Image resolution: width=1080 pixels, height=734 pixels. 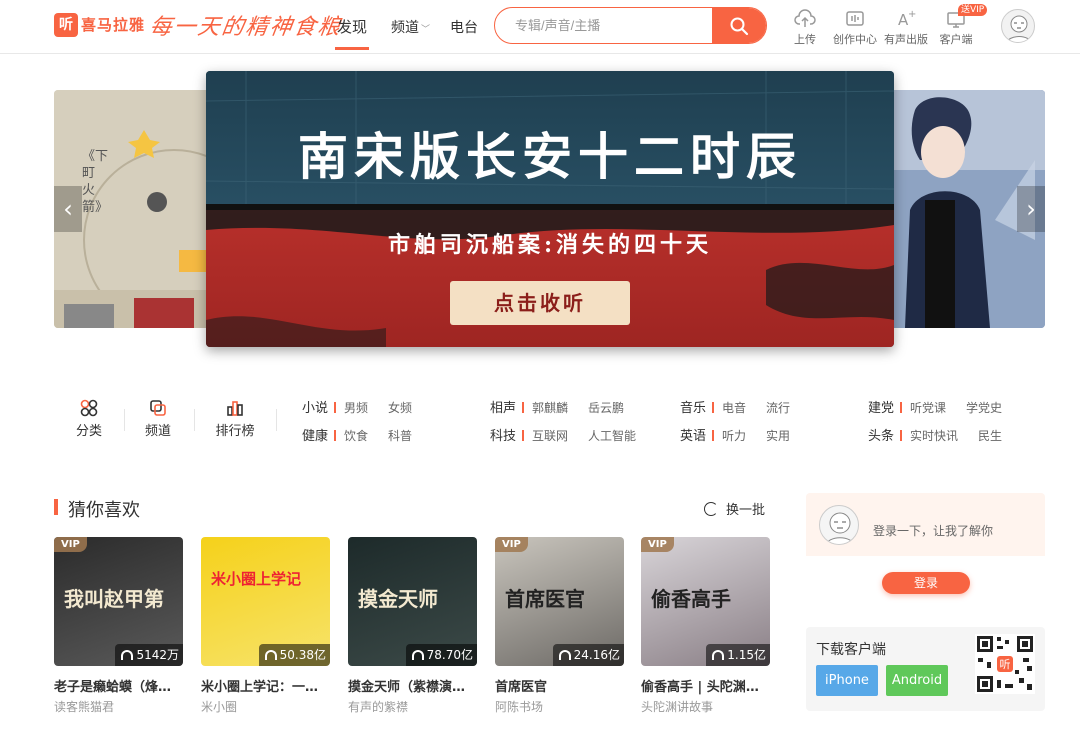 I want to click on nav-channel: 频道 ﹀, so click(x=410, y=27).